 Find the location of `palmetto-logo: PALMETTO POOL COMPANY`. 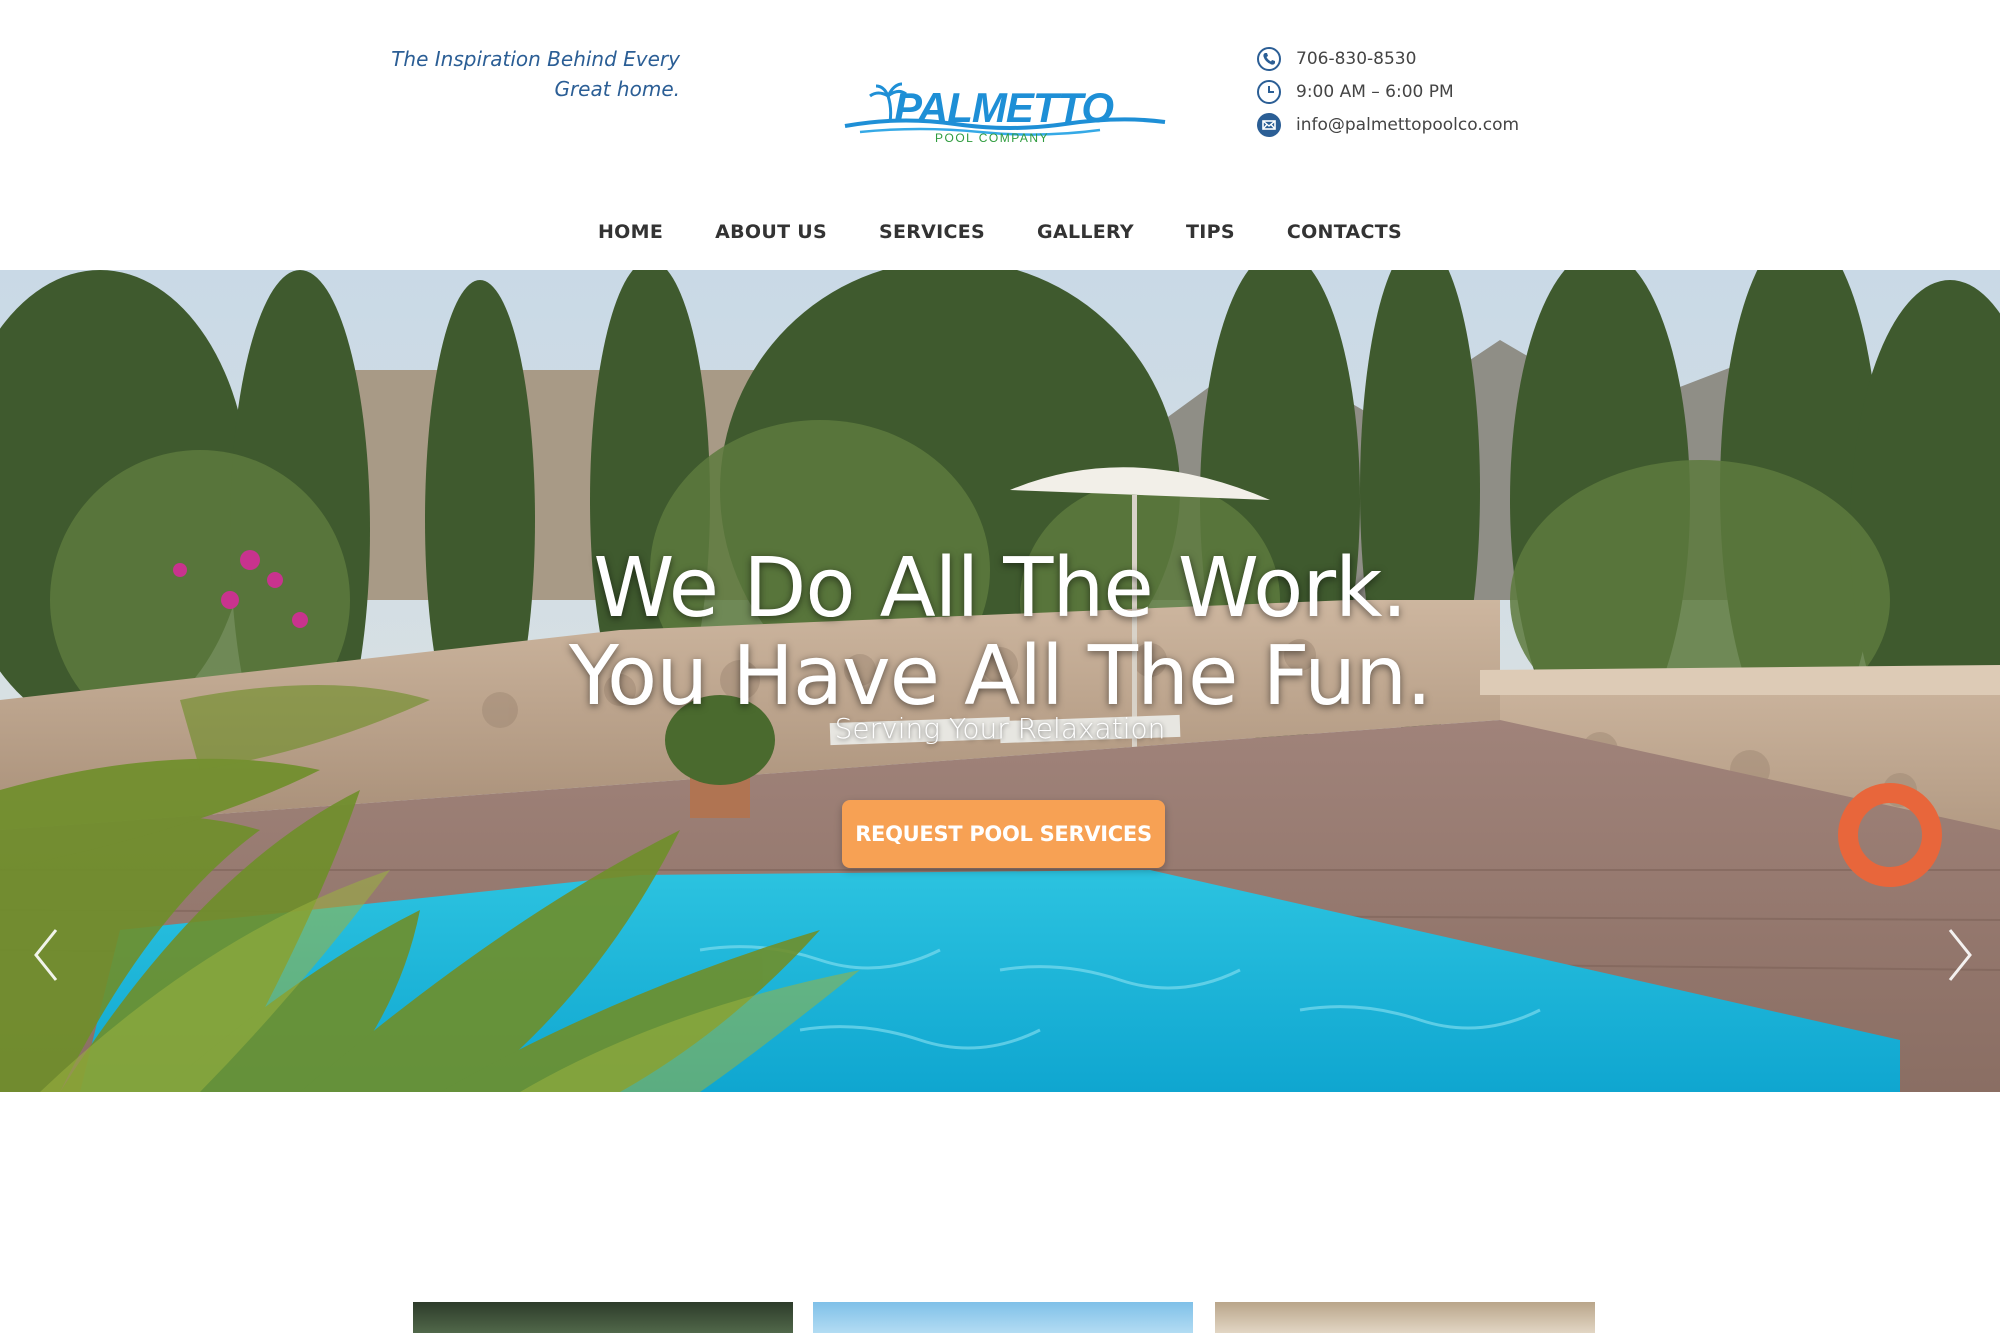

palmetto-logo: PALMETTO POOL COMPANY is located at coordinates (1005, 113).